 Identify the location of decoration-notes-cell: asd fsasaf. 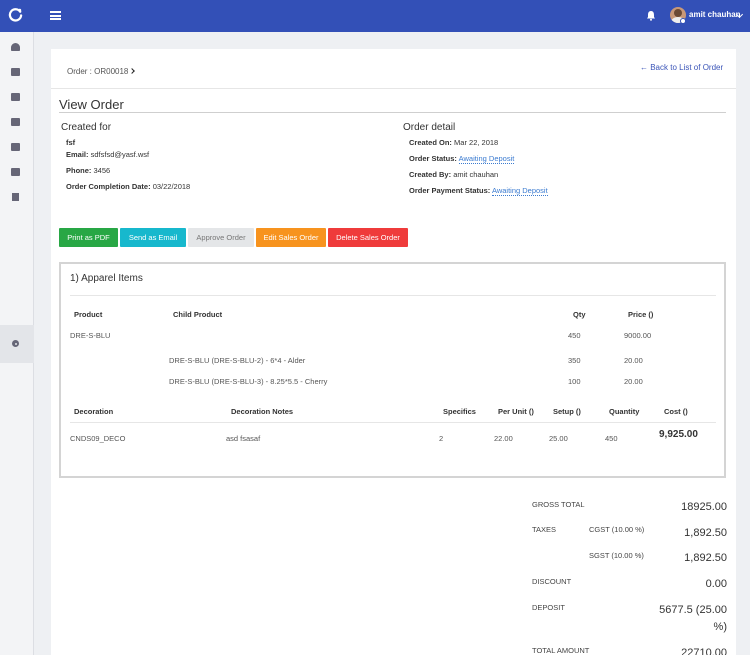
(243, 438).